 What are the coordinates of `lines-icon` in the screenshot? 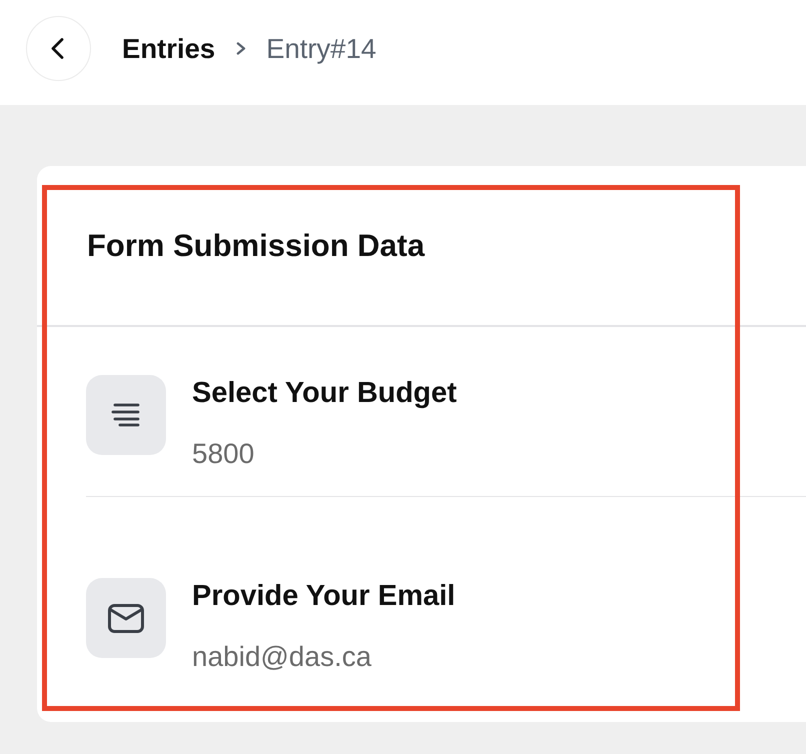 It's located at (126, 414).